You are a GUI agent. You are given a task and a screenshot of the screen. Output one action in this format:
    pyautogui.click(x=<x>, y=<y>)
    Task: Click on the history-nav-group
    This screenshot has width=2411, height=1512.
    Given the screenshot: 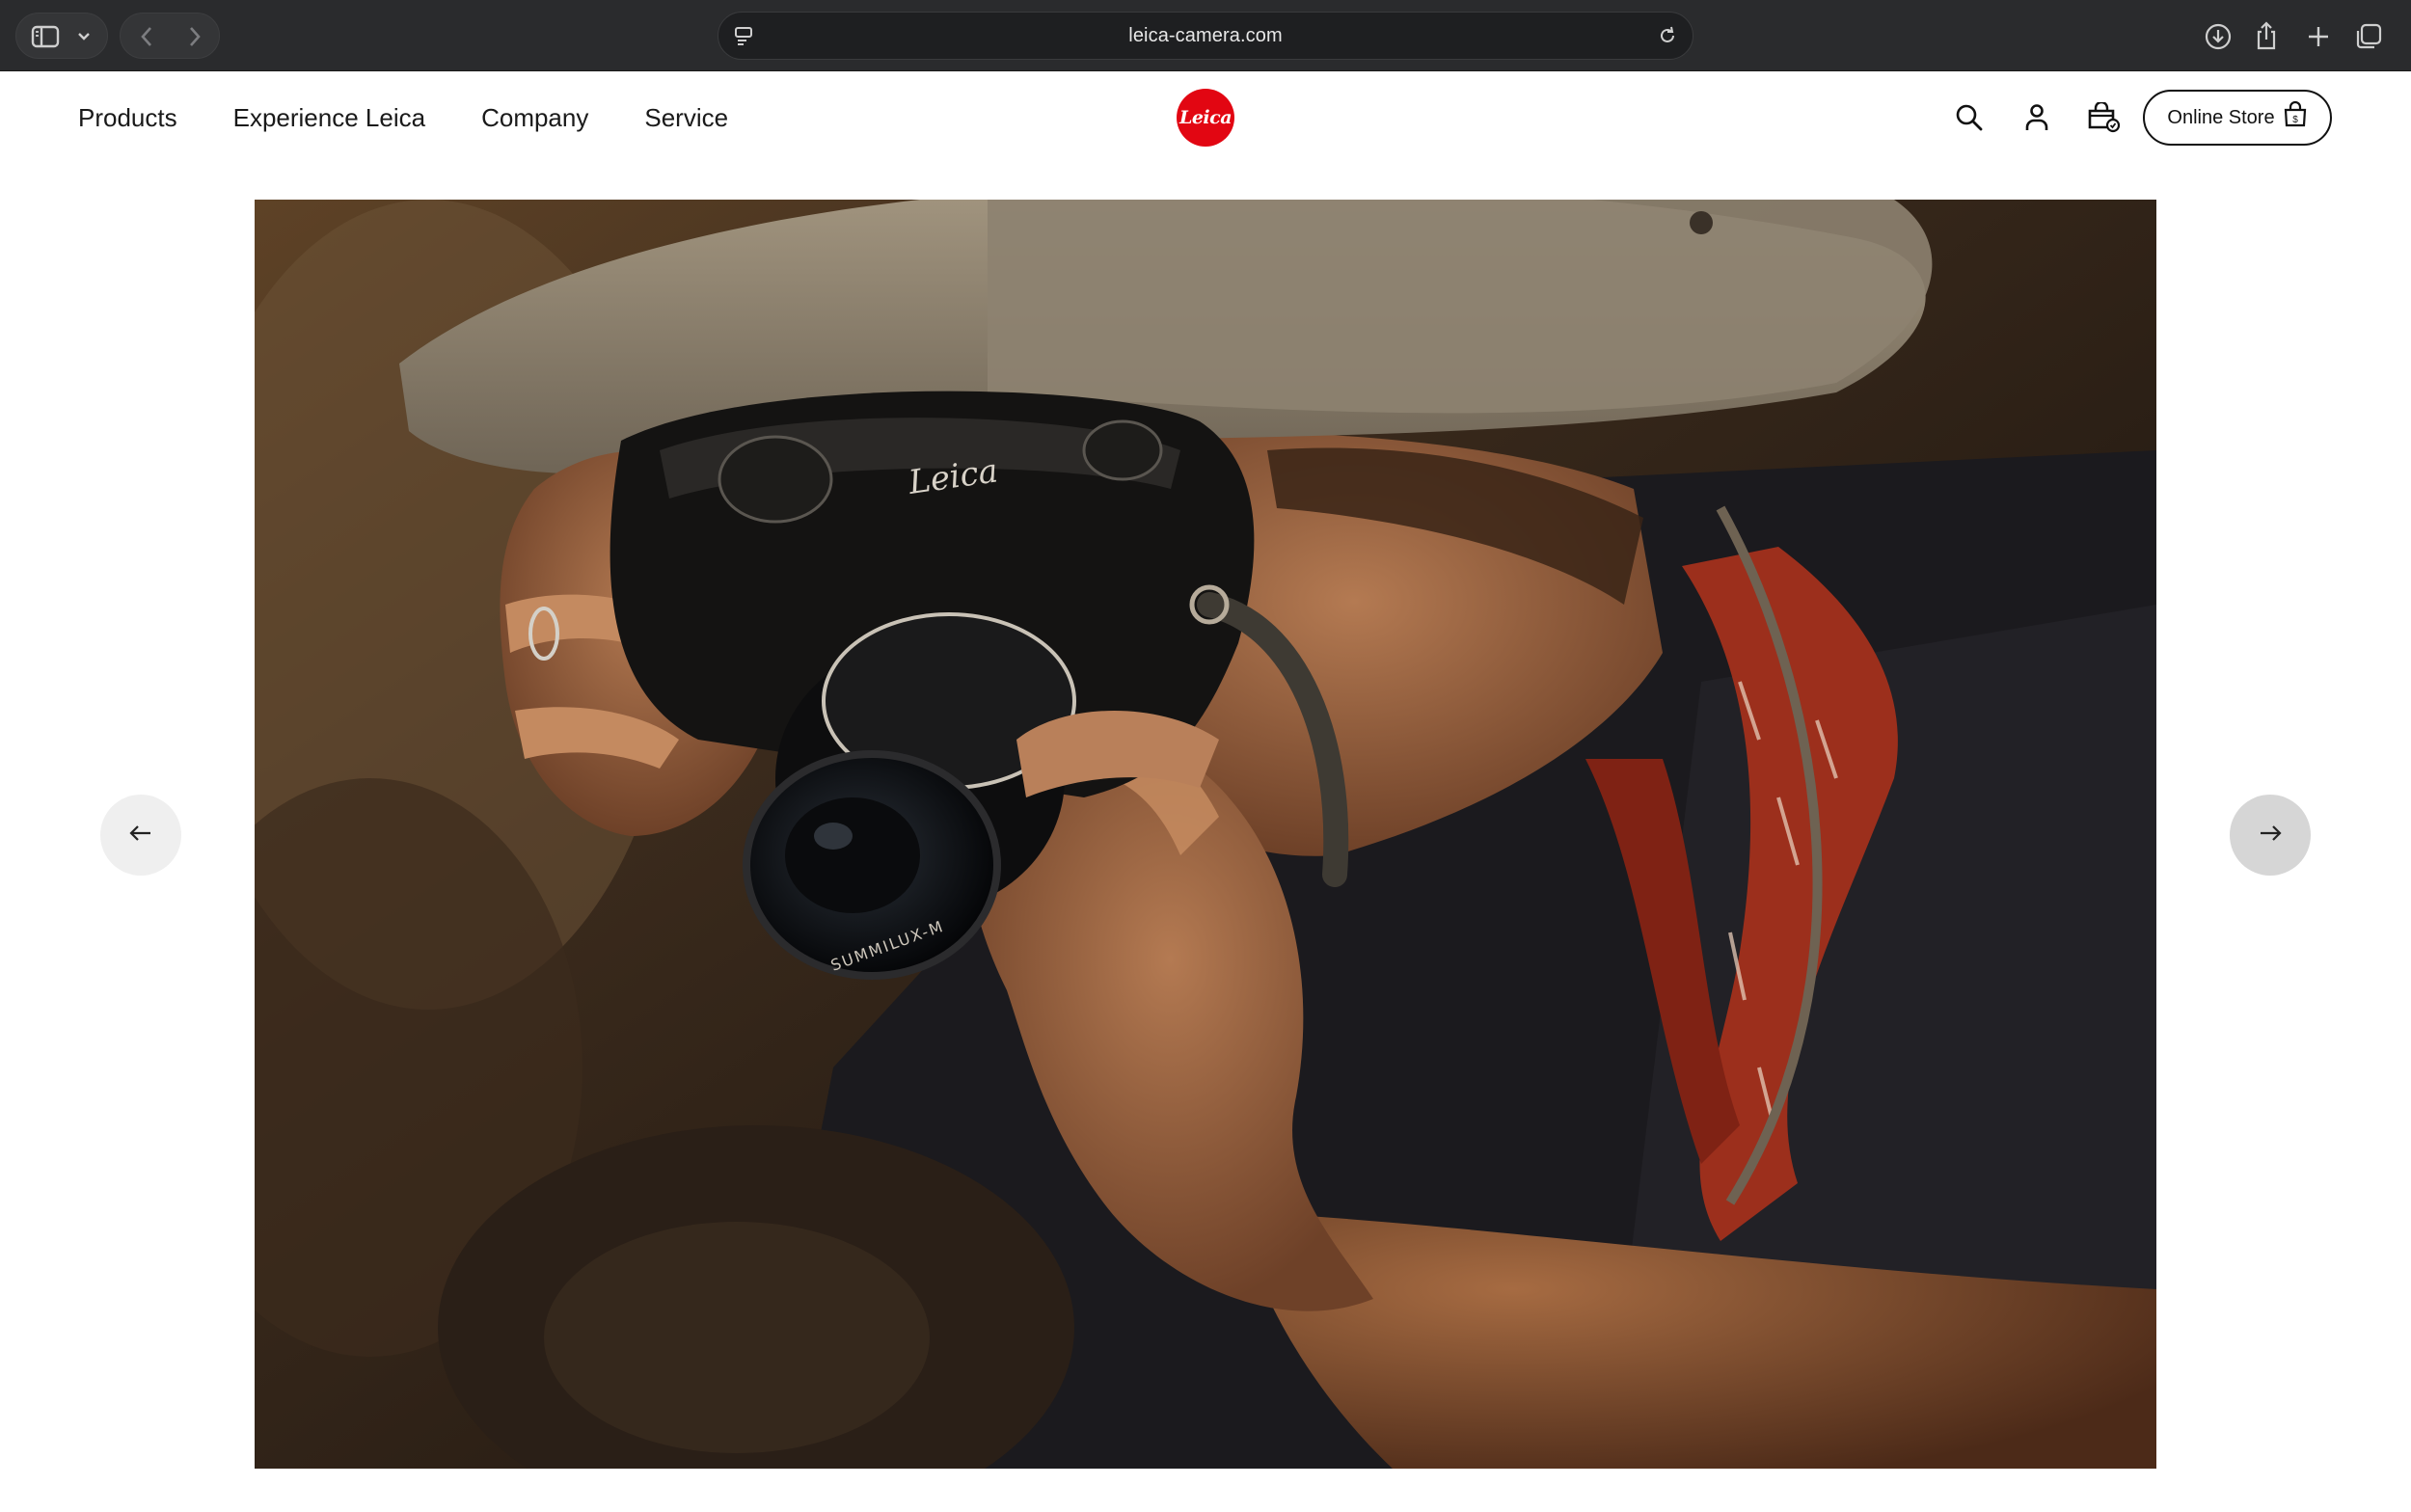 What is the action you would take?
    pyautogui.click(x=170, y=36)
    